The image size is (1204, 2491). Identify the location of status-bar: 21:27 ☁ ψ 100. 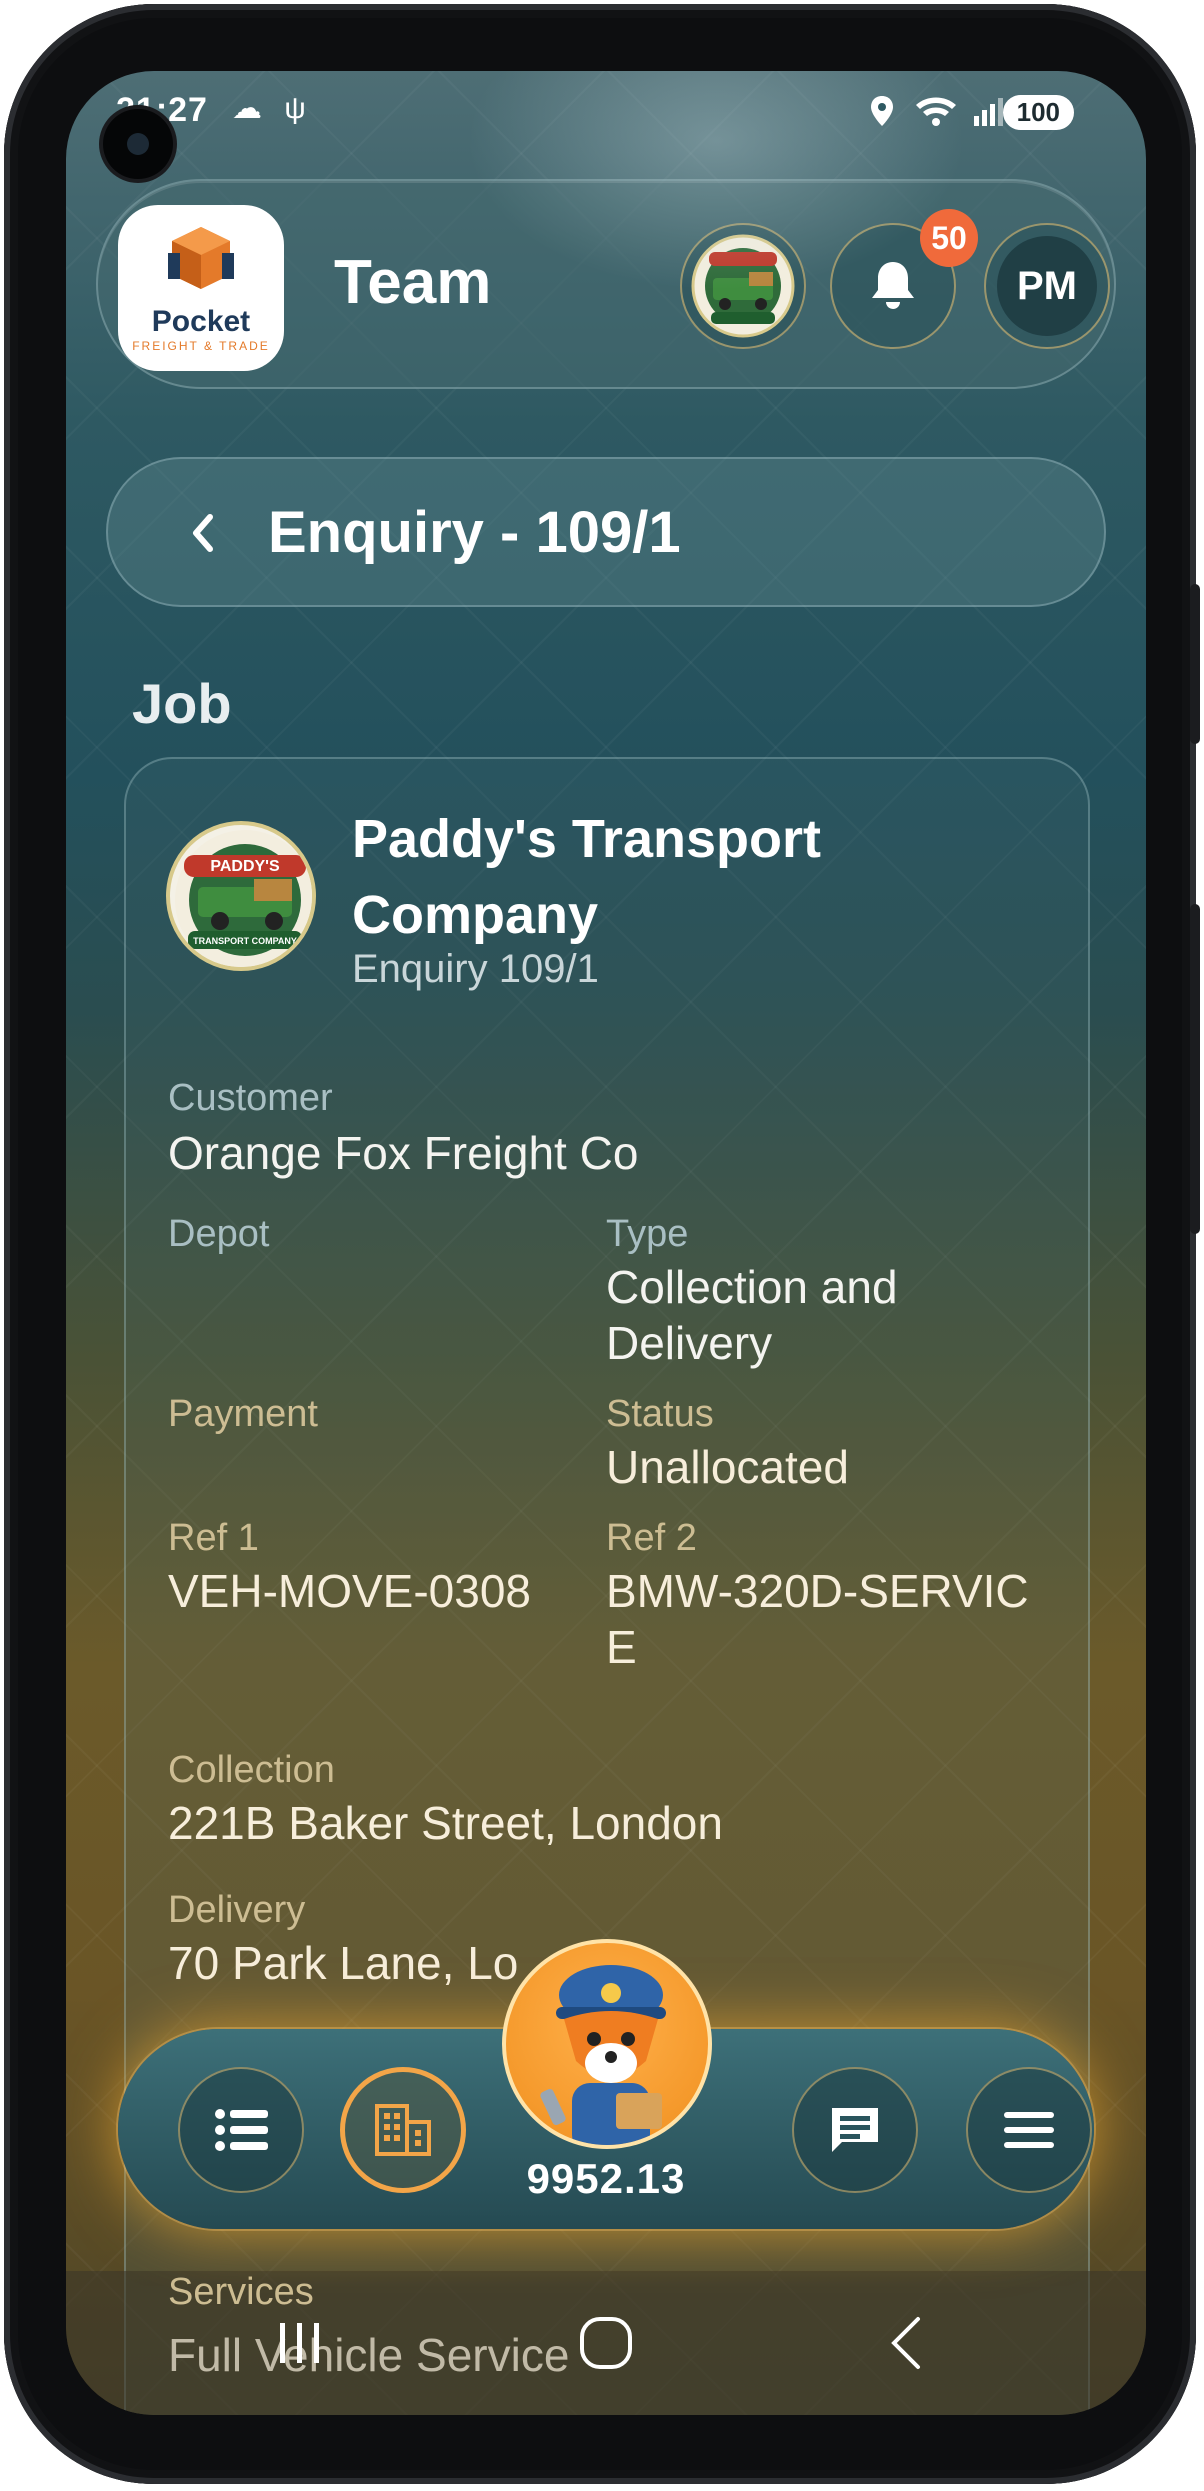
(606, 116).